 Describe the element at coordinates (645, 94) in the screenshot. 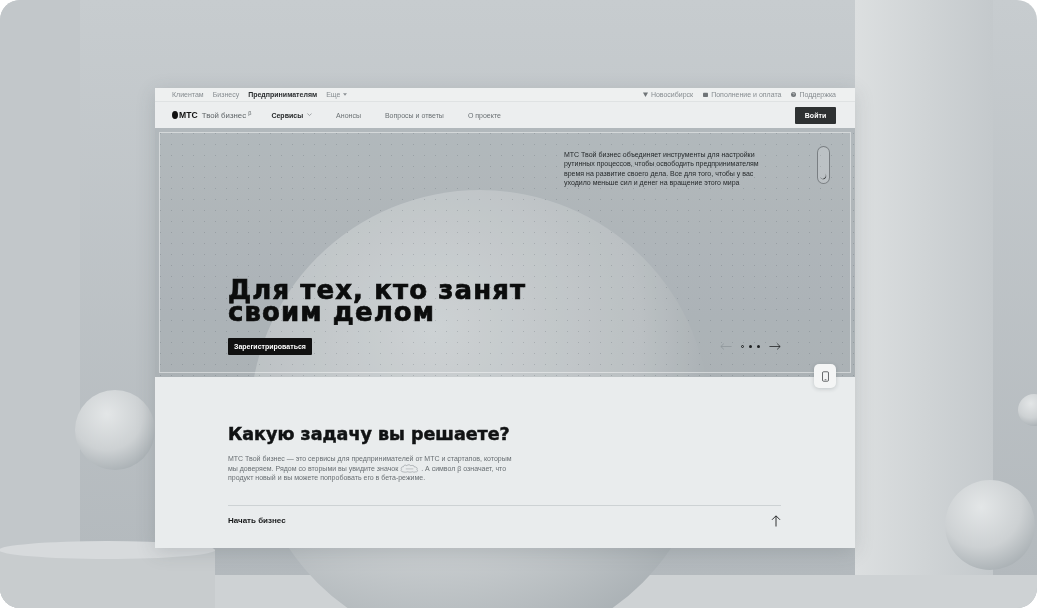

I see `location-pin-icon` at that location.